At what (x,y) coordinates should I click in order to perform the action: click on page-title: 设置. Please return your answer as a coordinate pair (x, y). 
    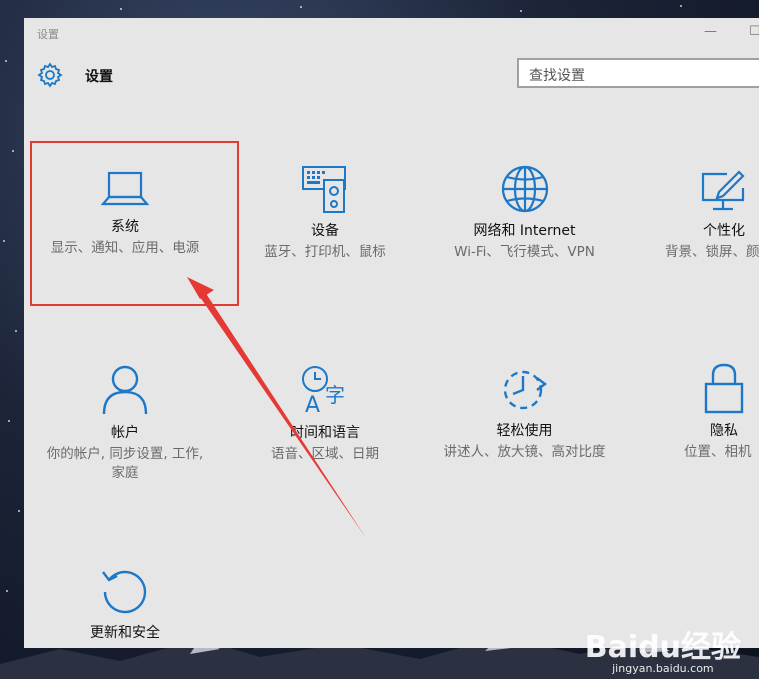
    Looking at the image, I should click on (99, 77).